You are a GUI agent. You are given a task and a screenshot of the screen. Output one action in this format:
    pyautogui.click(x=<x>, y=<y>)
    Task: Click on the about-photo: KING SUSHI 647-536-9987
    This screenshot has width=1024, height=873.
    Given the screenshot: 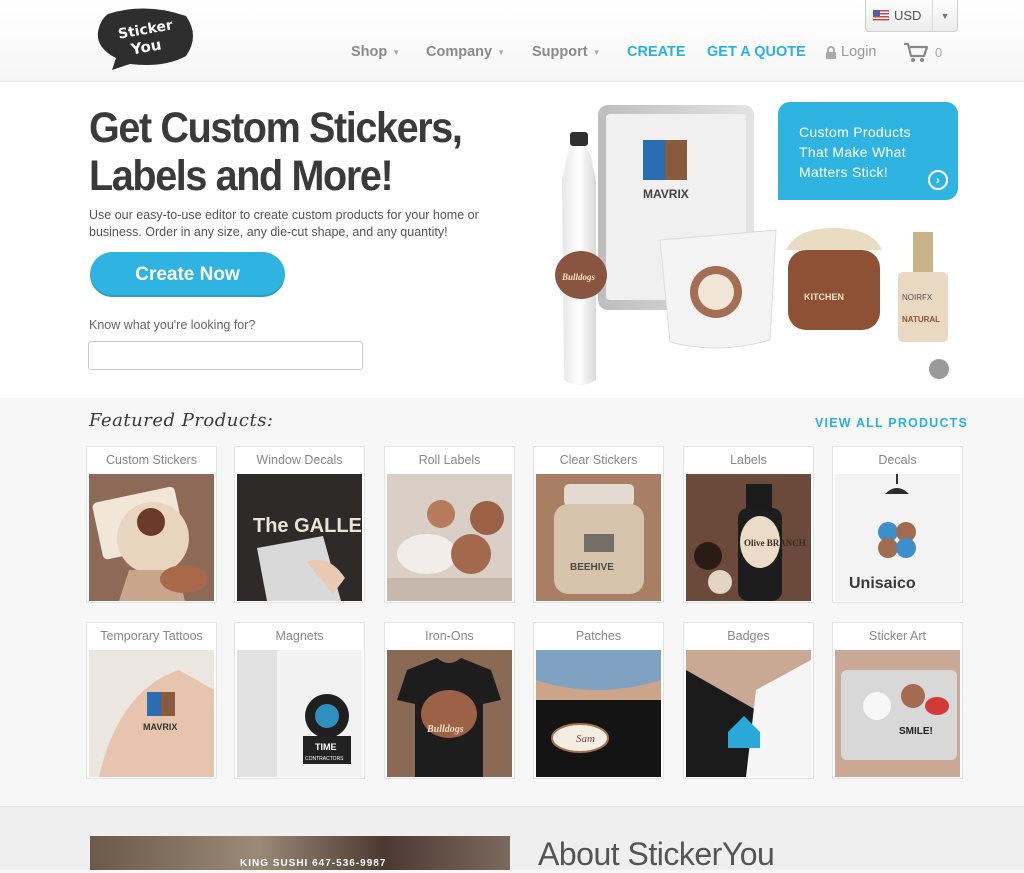 What is the action you would take?
    pyautogui.click(x=300, y=853)
    